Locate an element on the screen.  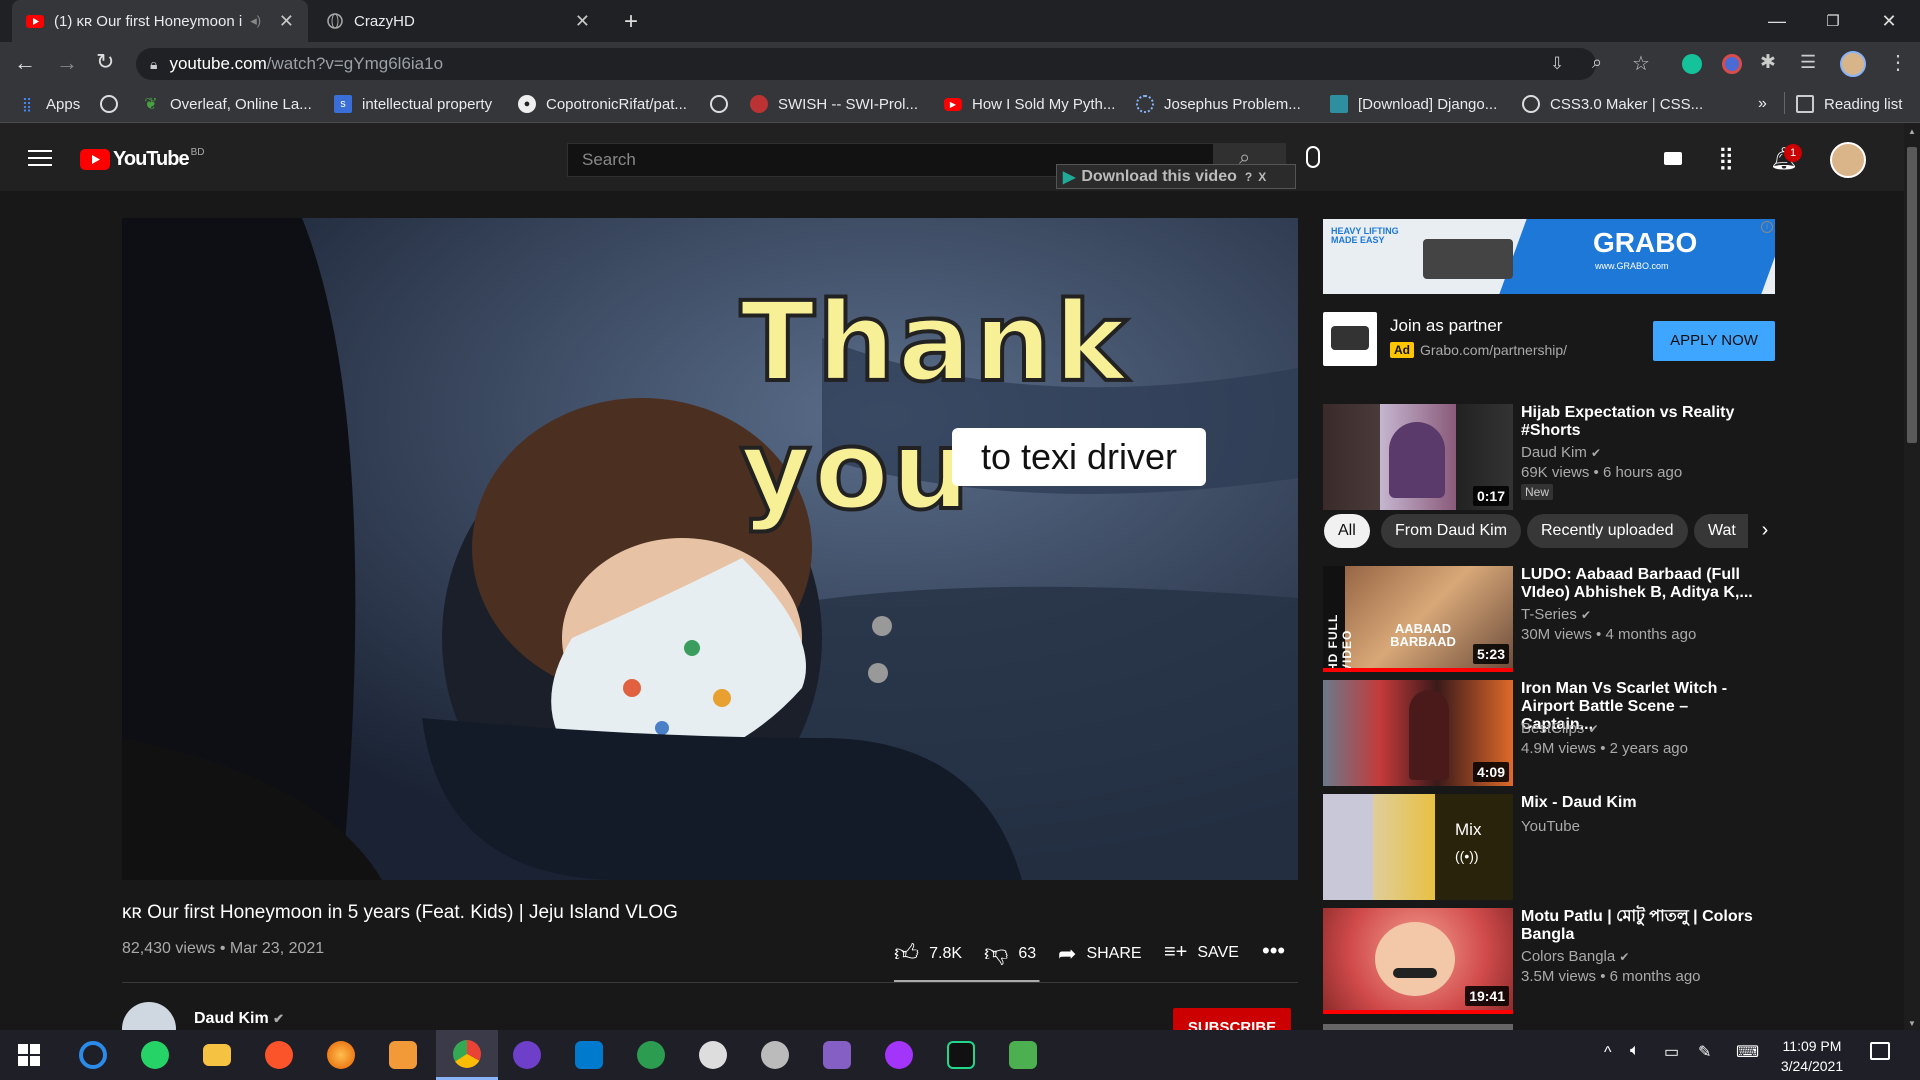
scrollbar-thumb is located at coordinates (1912, 295).